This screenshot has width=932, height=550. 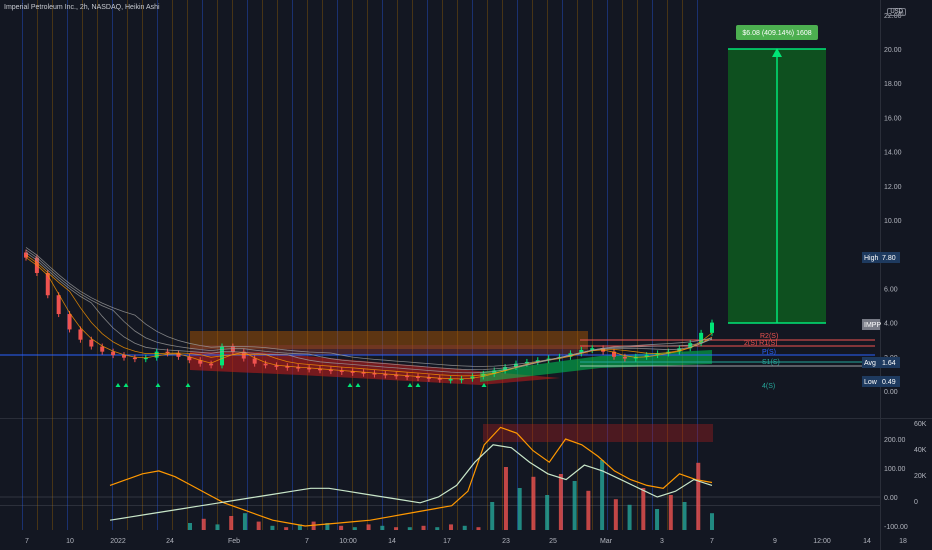 What do you see at coordinates (775, 541) in the screenshot?
I see `time-axis-label: 9` at bounding box center [775, 541].